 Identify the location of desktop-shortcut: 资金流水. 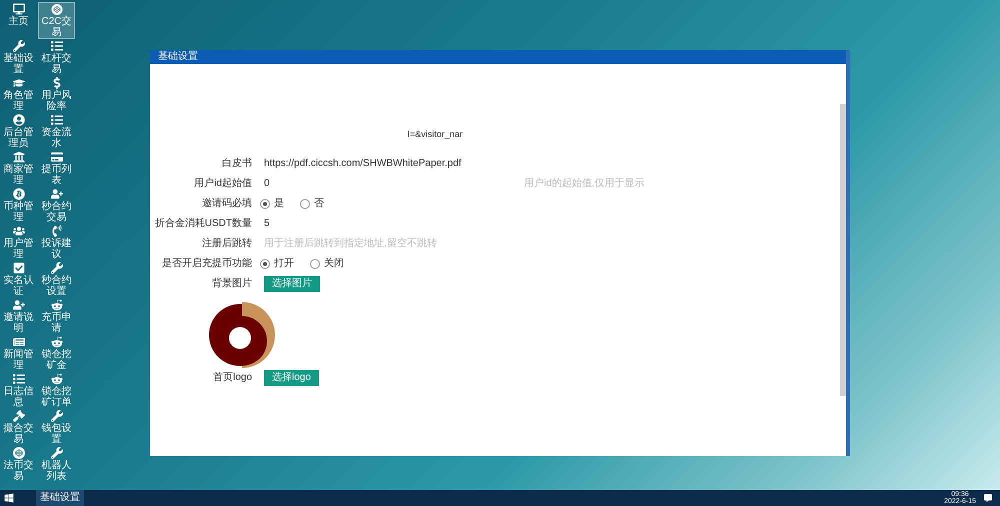
(56, 131).